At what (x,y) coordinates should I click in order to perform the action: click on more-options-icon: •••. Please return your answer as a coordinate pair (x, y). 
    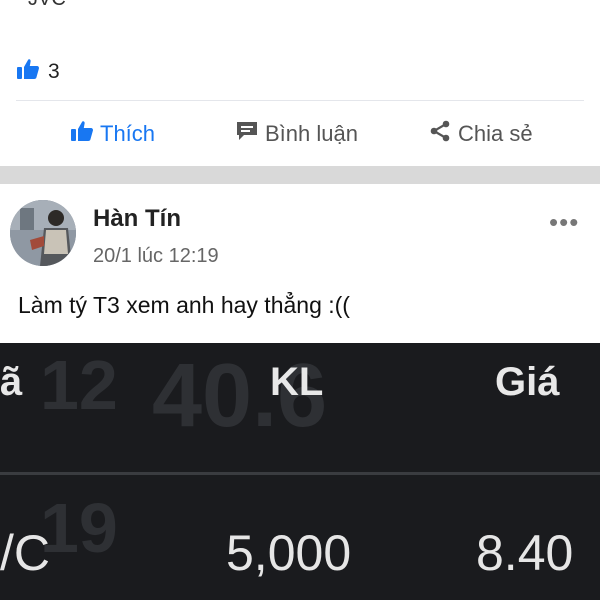
    Looking at the image, I should click on (564, 222).